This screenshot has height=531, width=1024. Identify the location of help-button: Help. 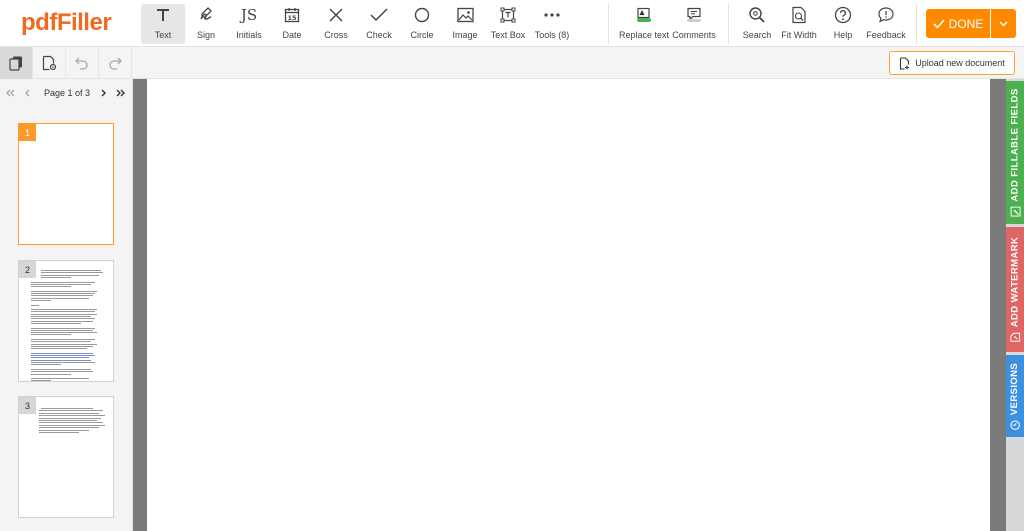
(843, 24).